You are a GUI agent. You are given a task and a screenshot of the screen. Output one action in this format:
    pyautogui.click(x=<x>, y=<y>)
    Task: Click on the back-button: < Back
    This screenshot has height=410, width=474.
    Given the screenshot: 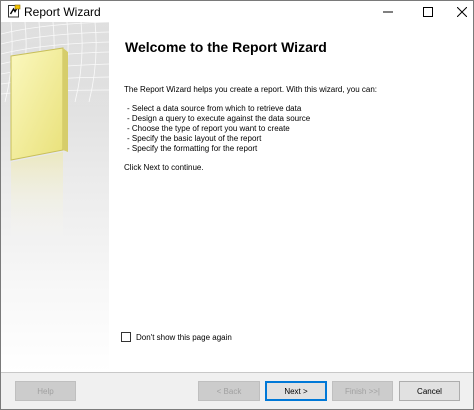 What is the action you would take?
    pyautogui.click(x=229, y=391)
    